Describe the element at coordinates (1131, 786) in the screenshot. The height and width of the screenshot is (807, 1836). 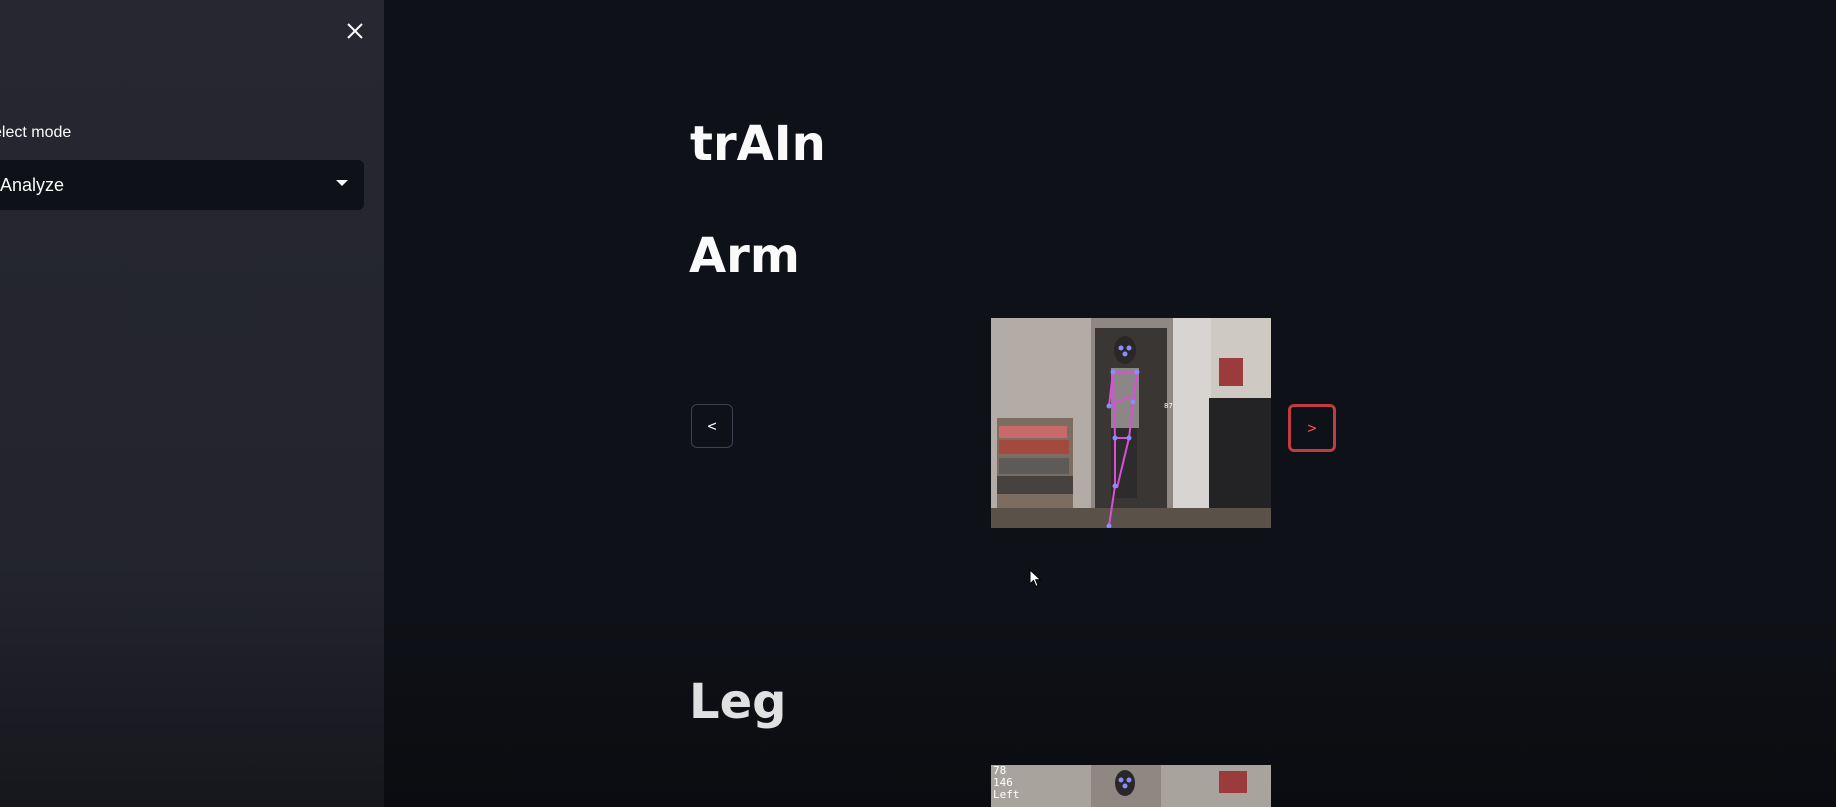
I see `leg-pose-image: 78 146 Left` at that location.